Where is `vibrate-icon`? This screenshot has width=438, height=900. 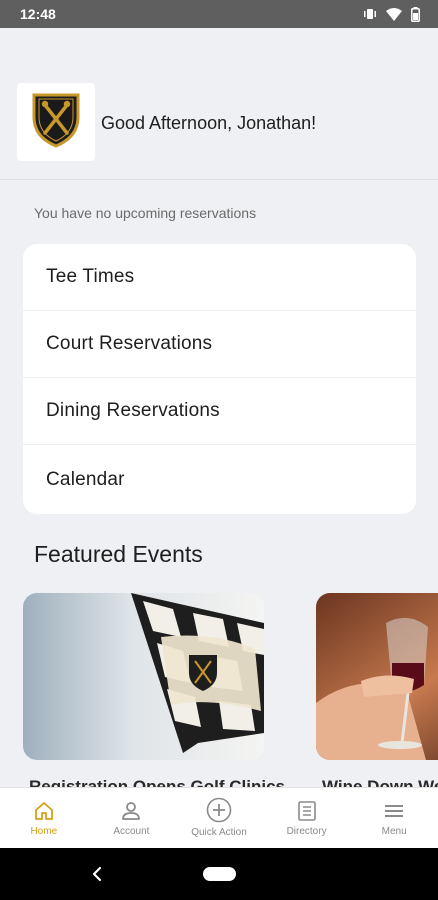
vibrate-icon is located at coordinates (370, 14).